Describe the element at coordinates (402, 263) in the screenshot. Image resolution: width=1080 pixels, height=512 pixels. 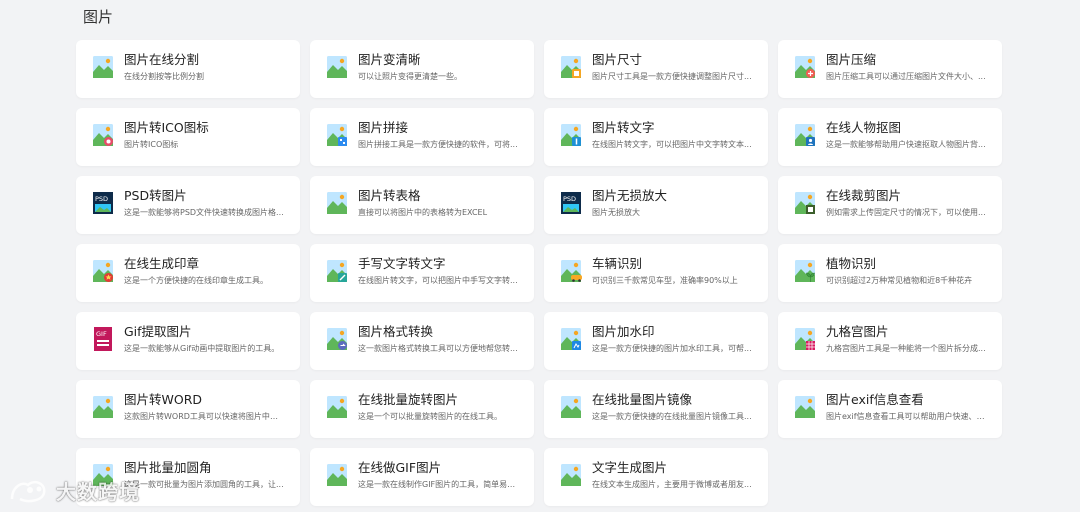
I see `tool-name: 手写文字转文字` at that location.